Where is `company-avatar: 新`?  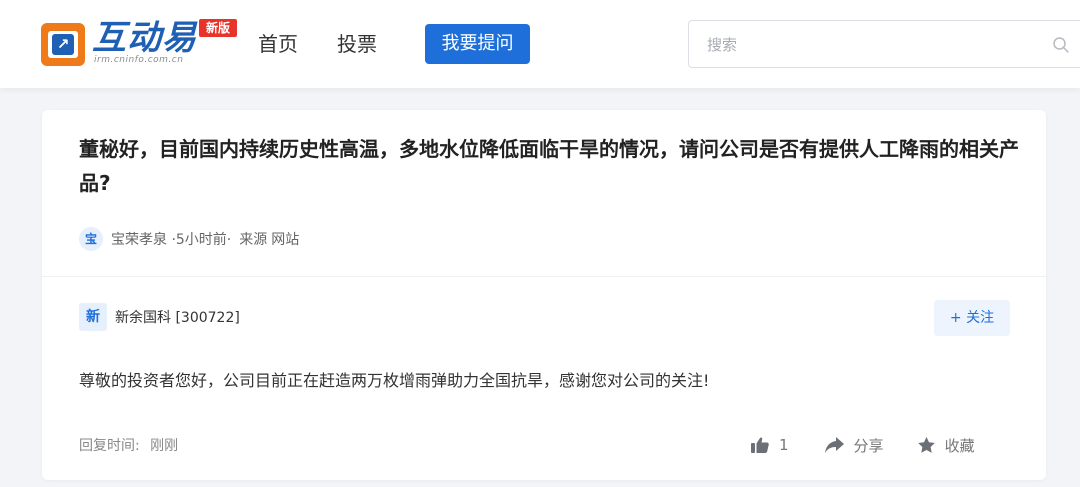 company-avatar: 新 is located at coordinates (93, 317).